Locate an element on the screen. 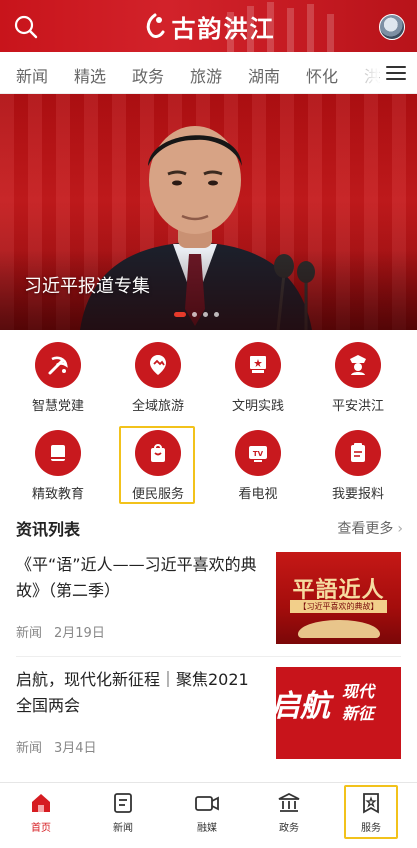 The width and height of the screenshot is (417, 848). service-label: 我要报料 is located at coordinates (357, 494).